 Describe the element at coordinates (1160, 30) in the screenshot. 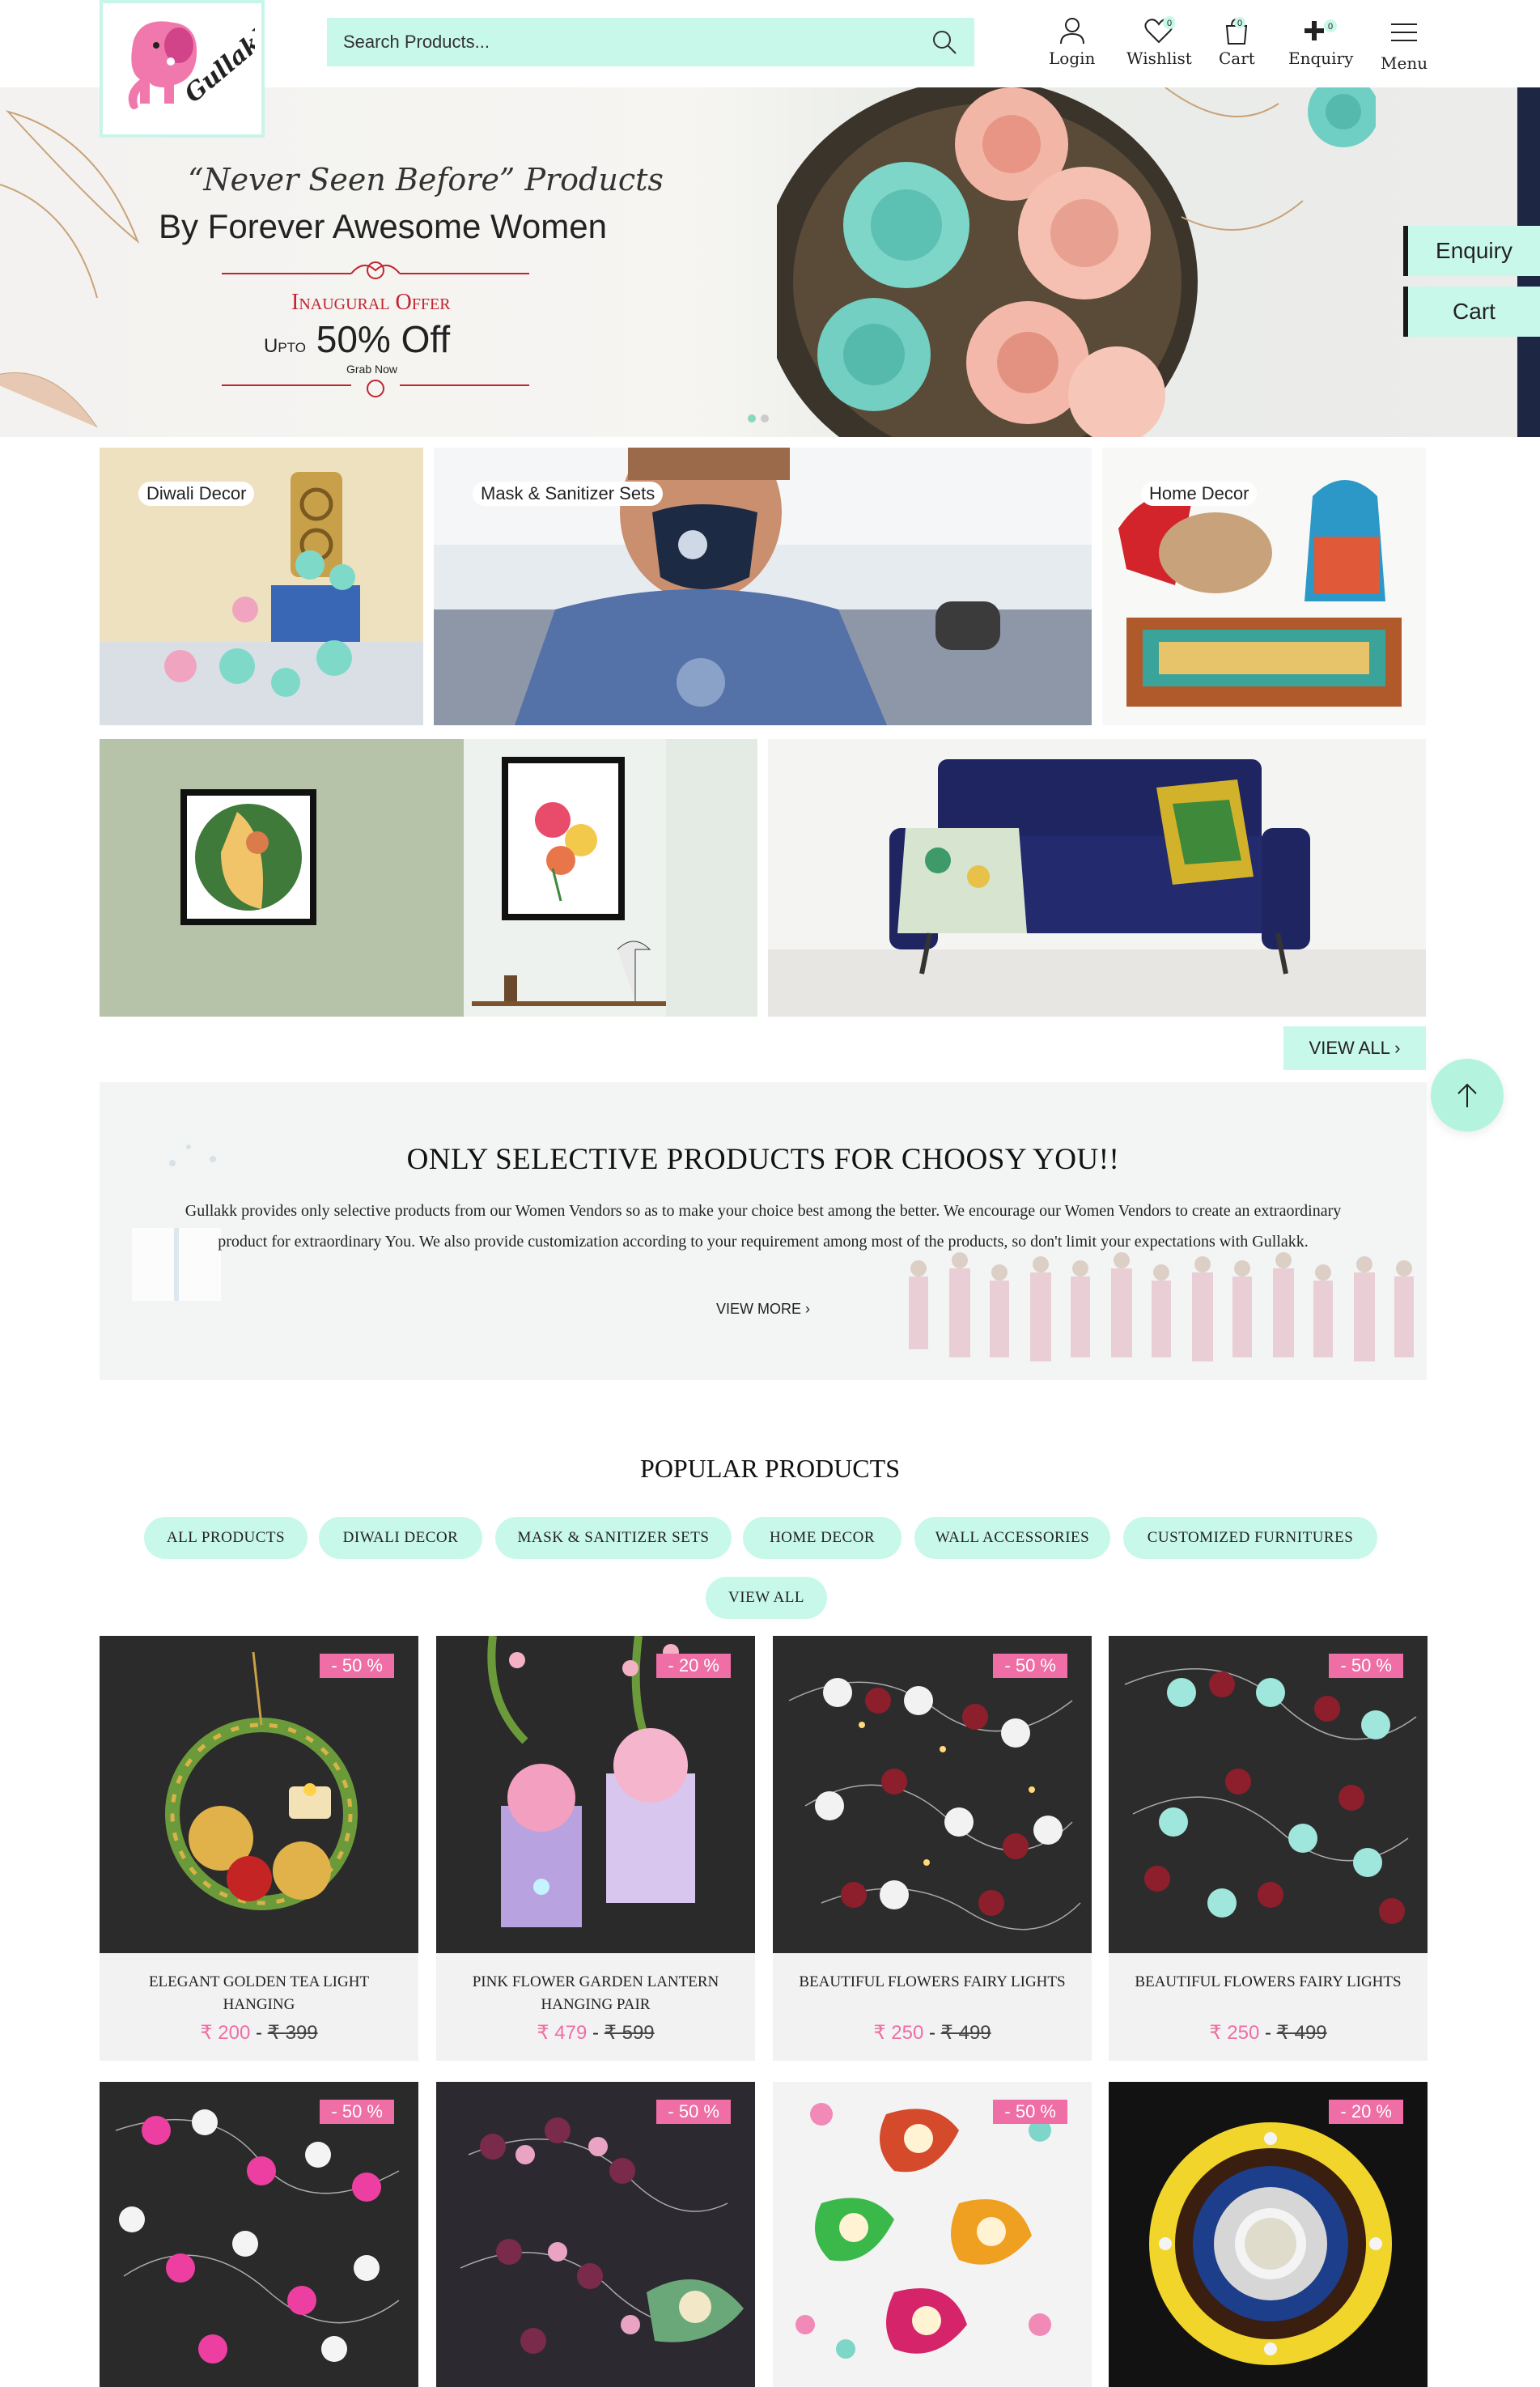

I see `heart-icon: 0` at that location.